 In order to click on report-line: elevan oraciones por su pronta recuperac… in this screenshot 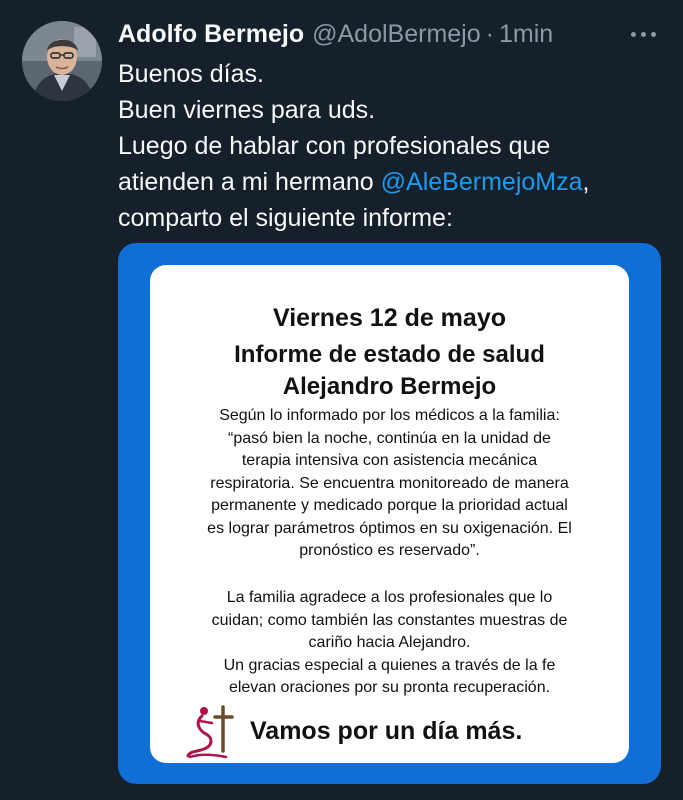, I will do `click(389, 687)`.